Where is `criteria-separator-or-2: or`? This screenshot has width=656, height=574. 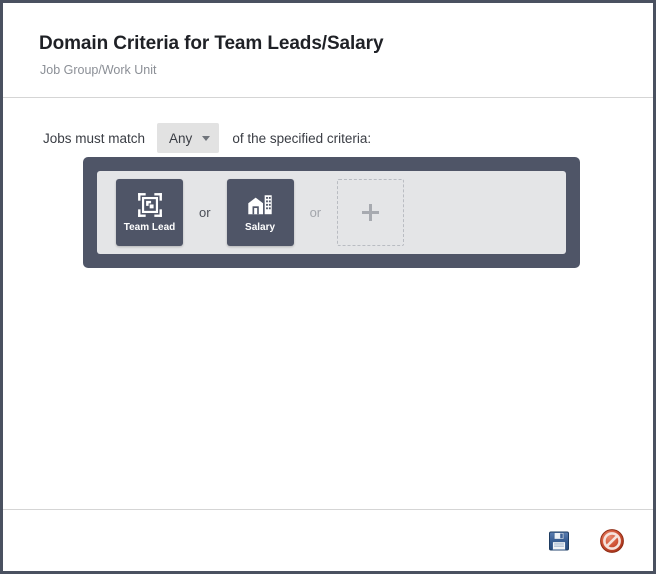
criteria-separator-or-2: or is located at coordinates (315, 212).